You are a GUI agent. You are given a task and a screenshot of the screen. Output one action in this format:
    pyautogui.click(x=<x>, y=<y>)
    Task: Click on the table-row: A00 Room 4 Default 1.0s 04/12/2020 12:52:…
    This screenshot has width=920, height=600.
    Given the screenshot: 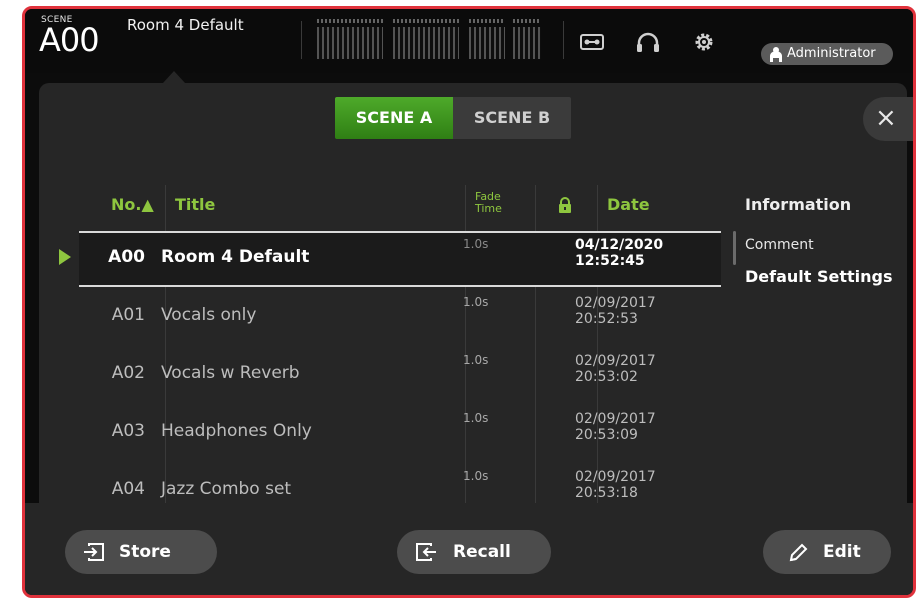 What is the action you would take?
    pyautogui.click(x=390, y=259)
    